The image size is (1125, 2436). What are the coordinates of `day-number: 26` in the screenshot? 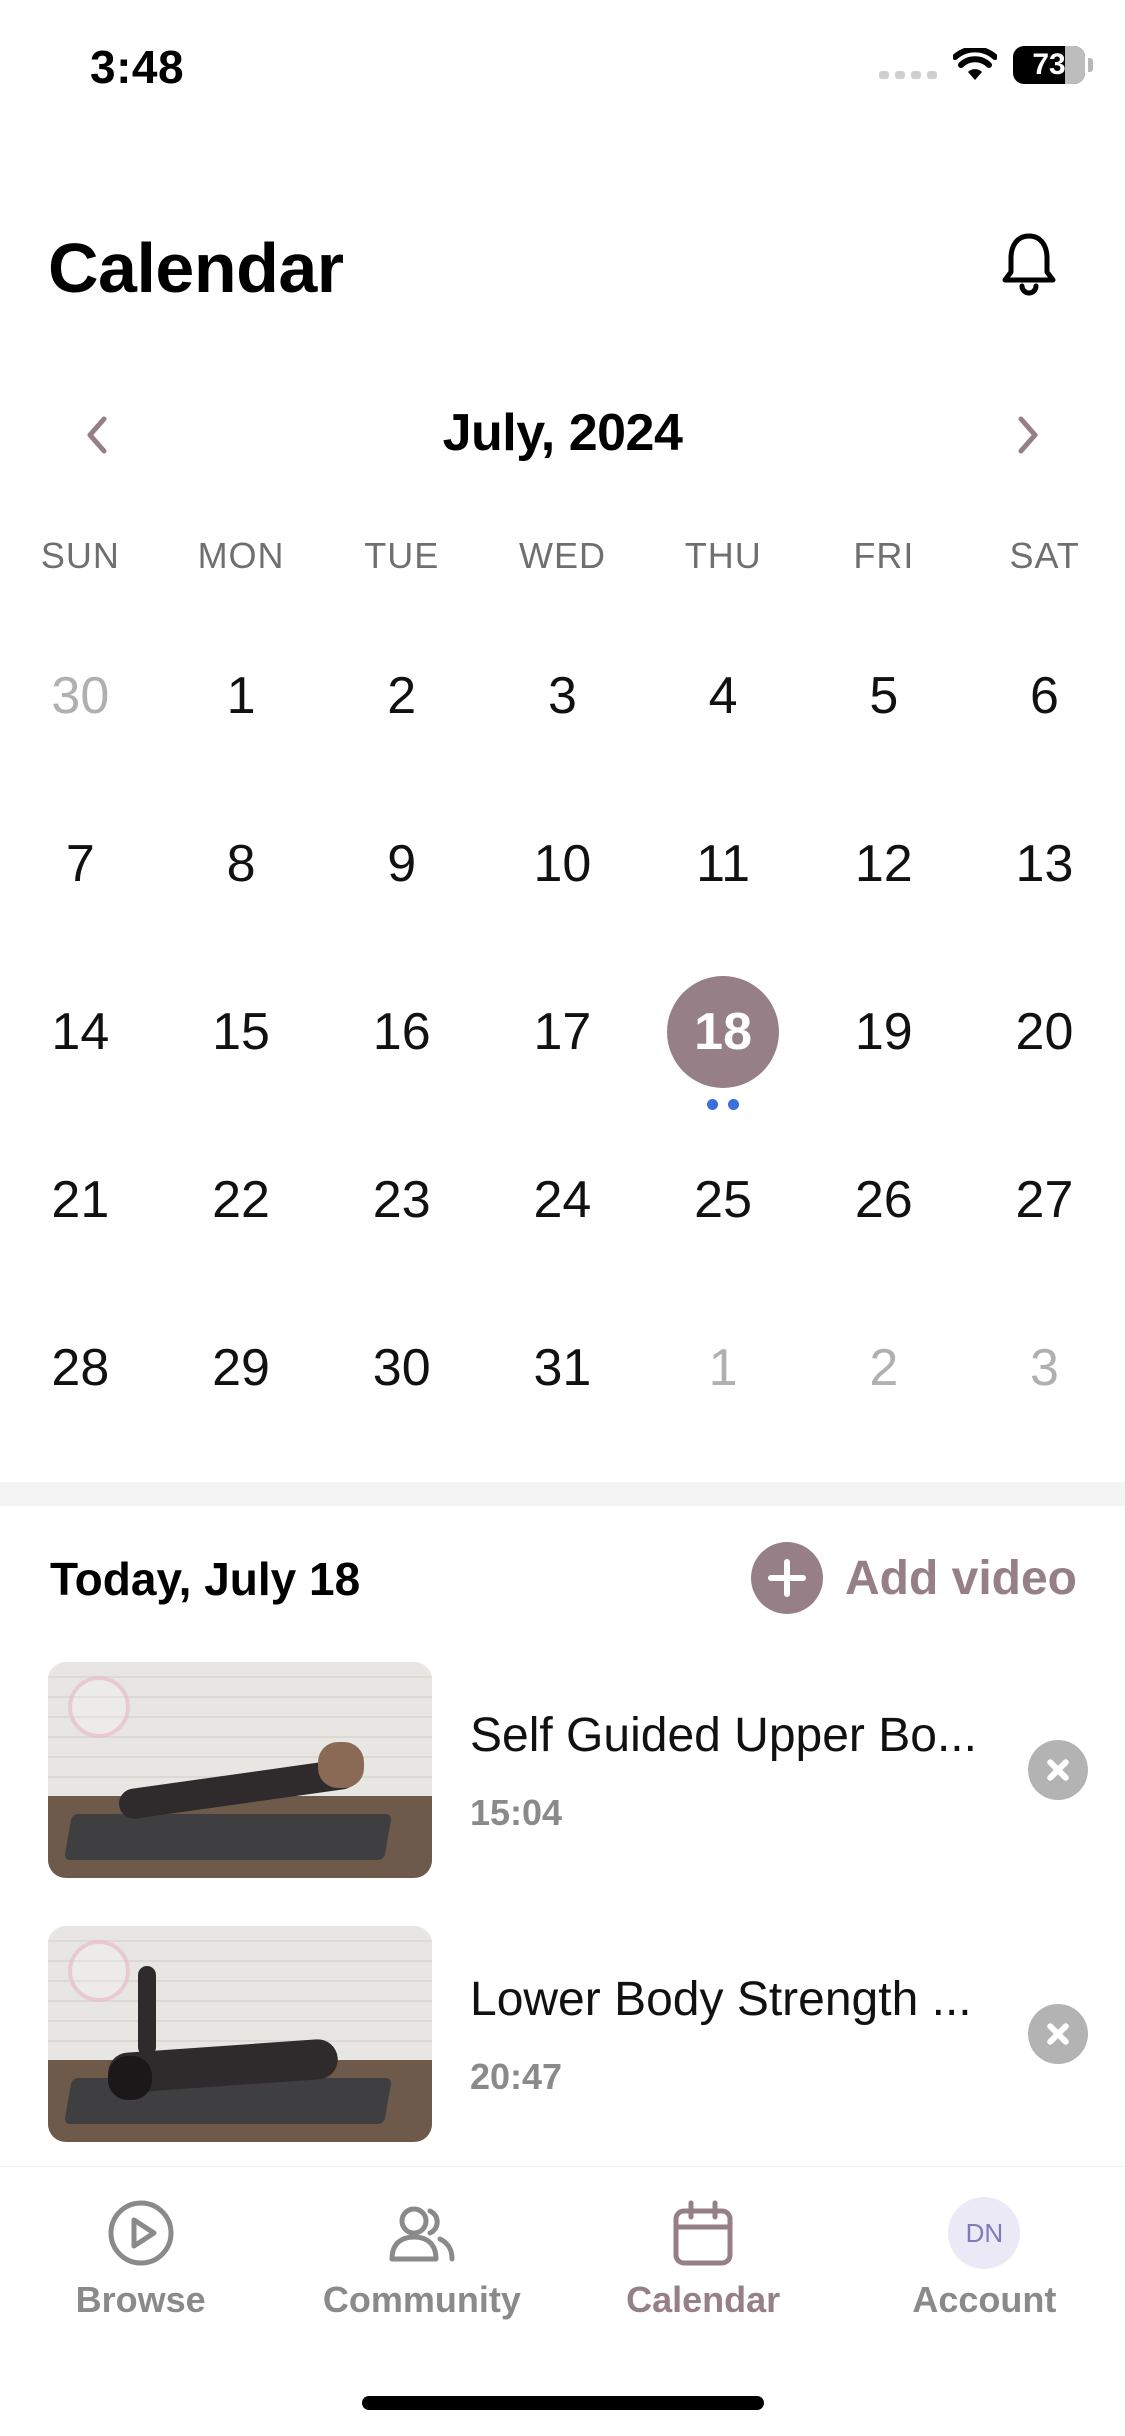 It's located at (883, 1200).